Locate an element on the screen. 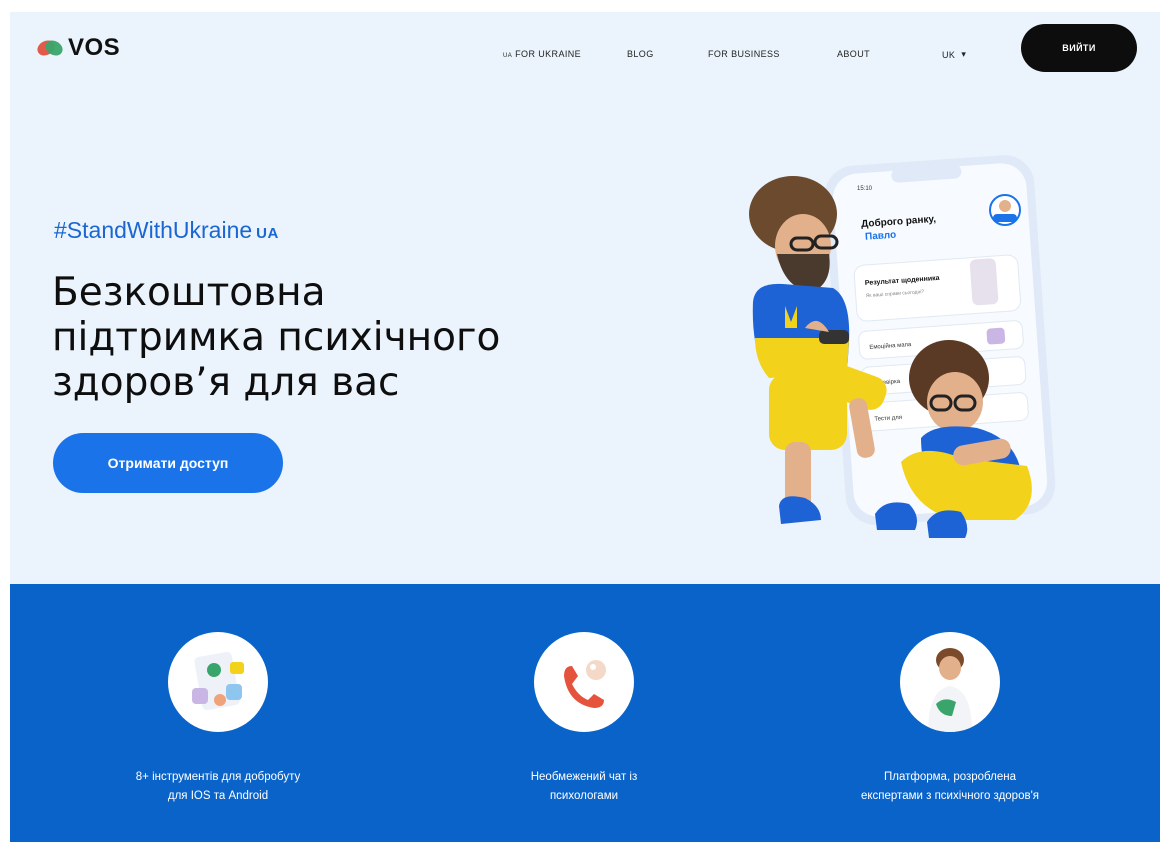 This screenshot has height=843, width=1163. feature-text-line: Платформа, розроблена is located at coordinates (950, 777).